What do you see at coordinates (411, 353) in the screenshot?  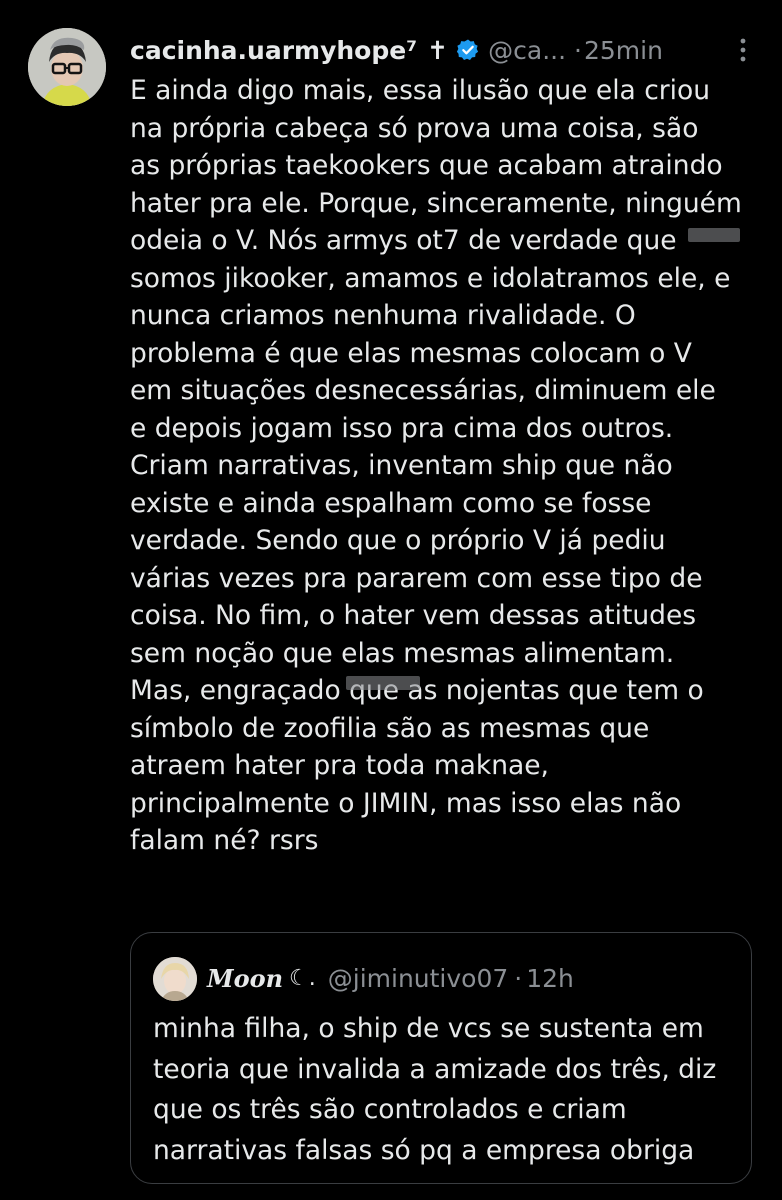 I see `tweet-text-line: problema é que elas mesmas colocam o V` at bounding box center [411, 353].